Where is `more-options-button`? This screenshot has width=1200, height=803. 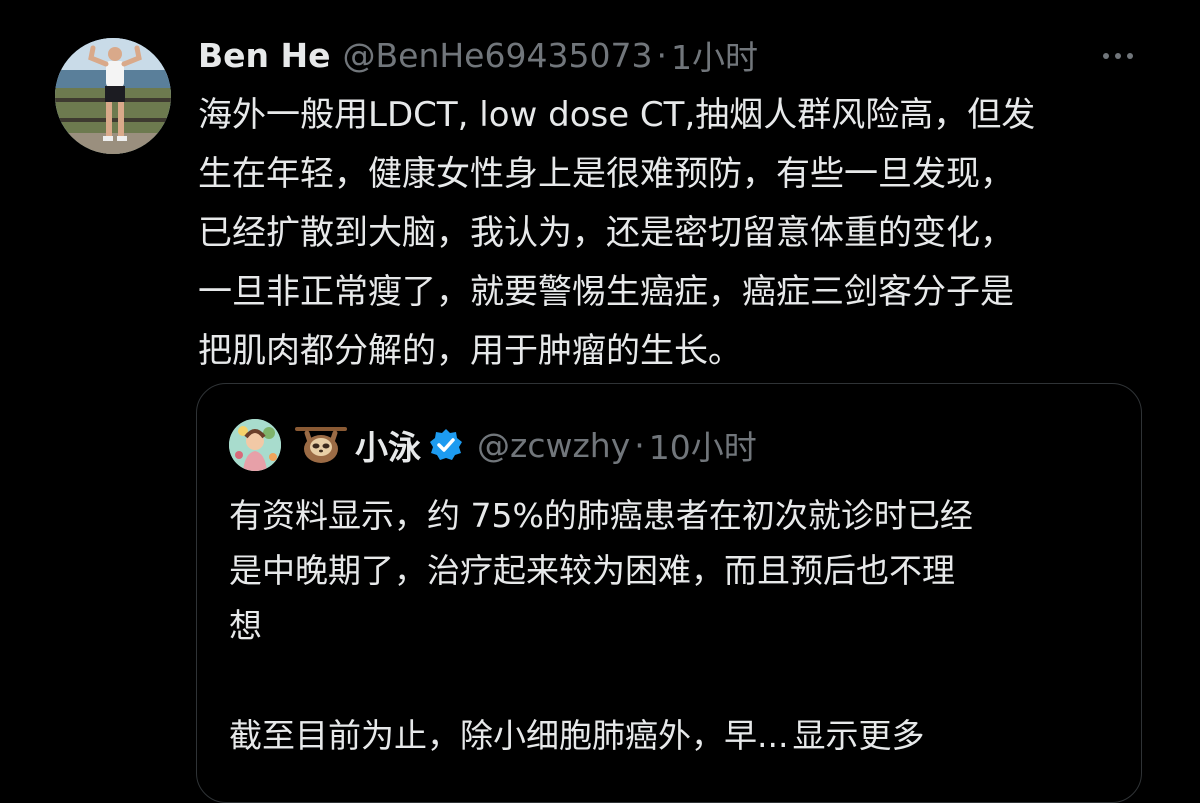
more-options-button is located at coordinates (1118, 56).